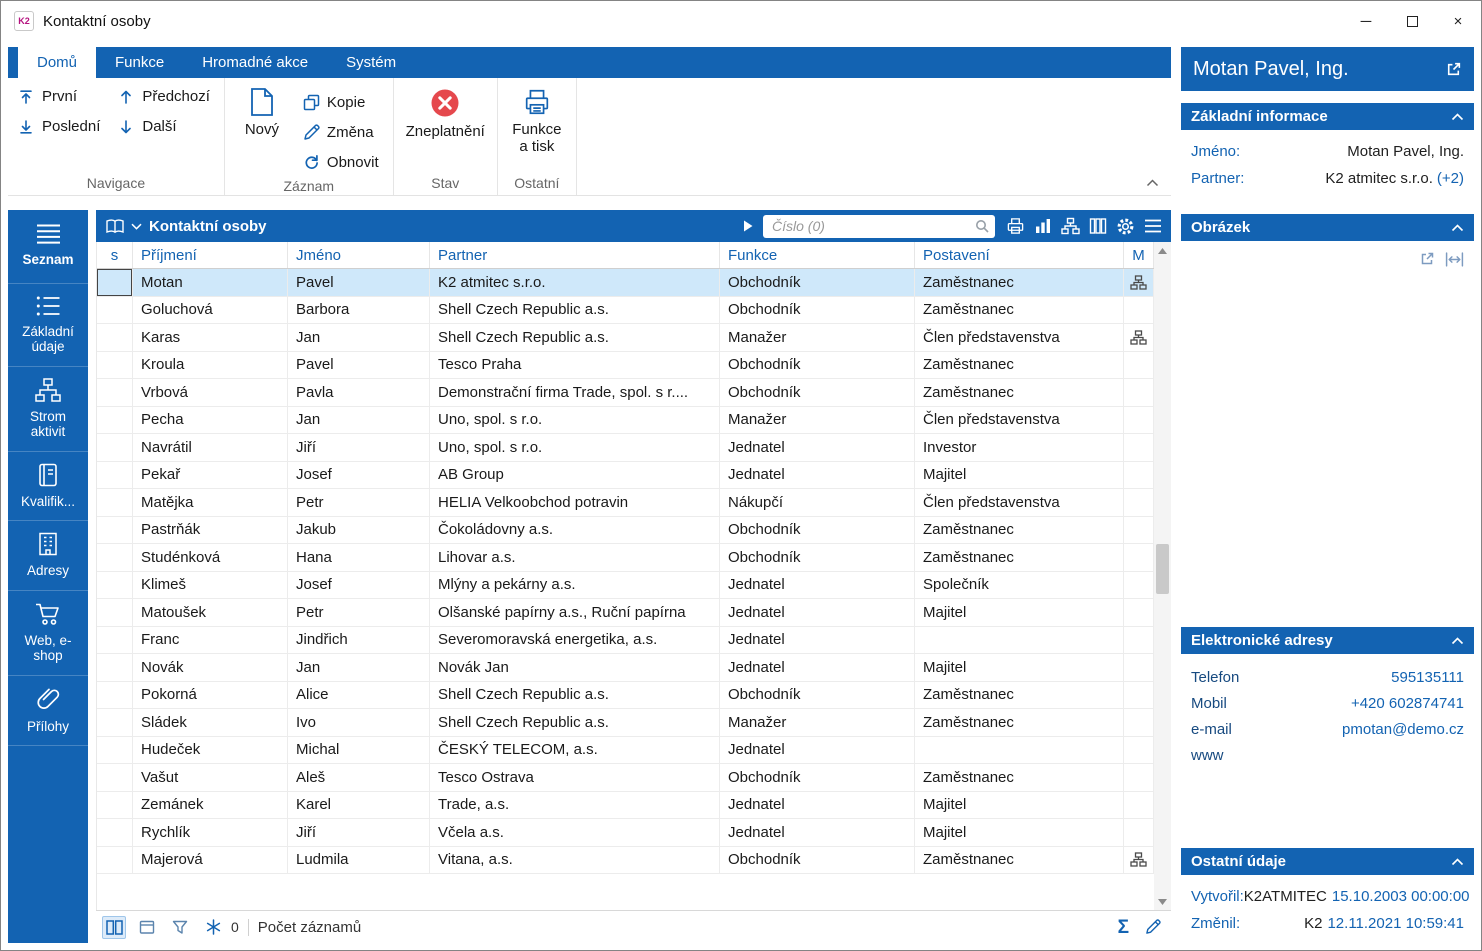 The image size is (1482, 951). I want to click on table-row: Rychlík Jiří Včela a.s. Jednatel Majitel, so click(625, 833).